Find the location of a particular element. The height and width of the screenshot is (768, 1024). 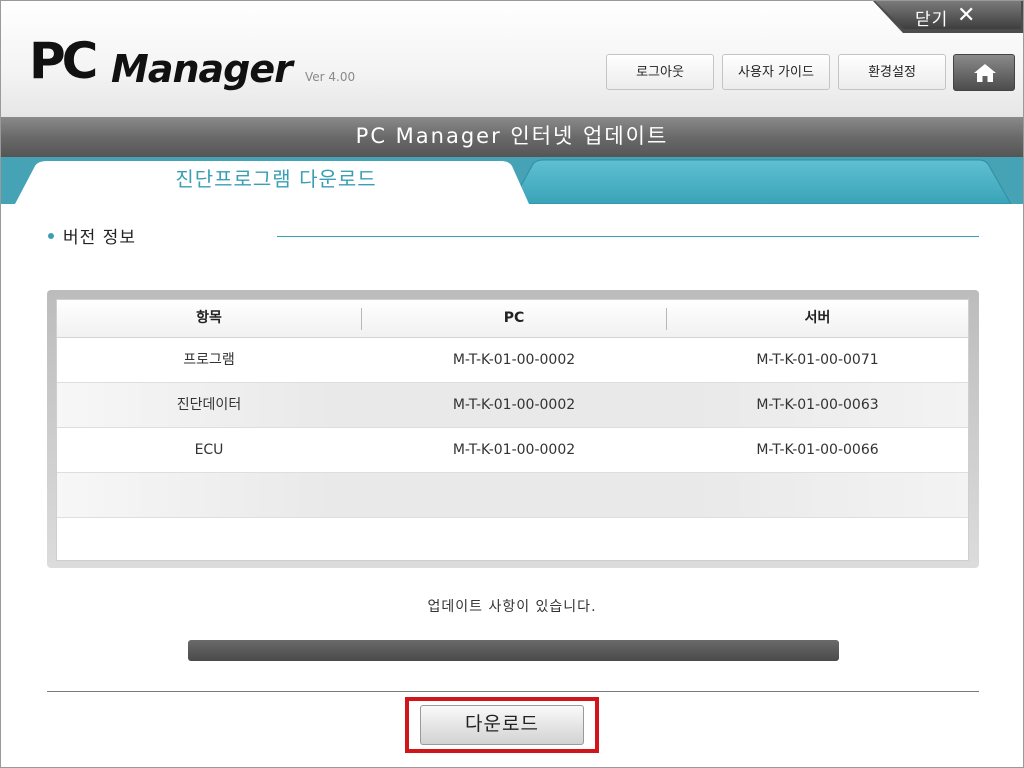

column-header-item: 항목 is located at coordinates (209, 318).